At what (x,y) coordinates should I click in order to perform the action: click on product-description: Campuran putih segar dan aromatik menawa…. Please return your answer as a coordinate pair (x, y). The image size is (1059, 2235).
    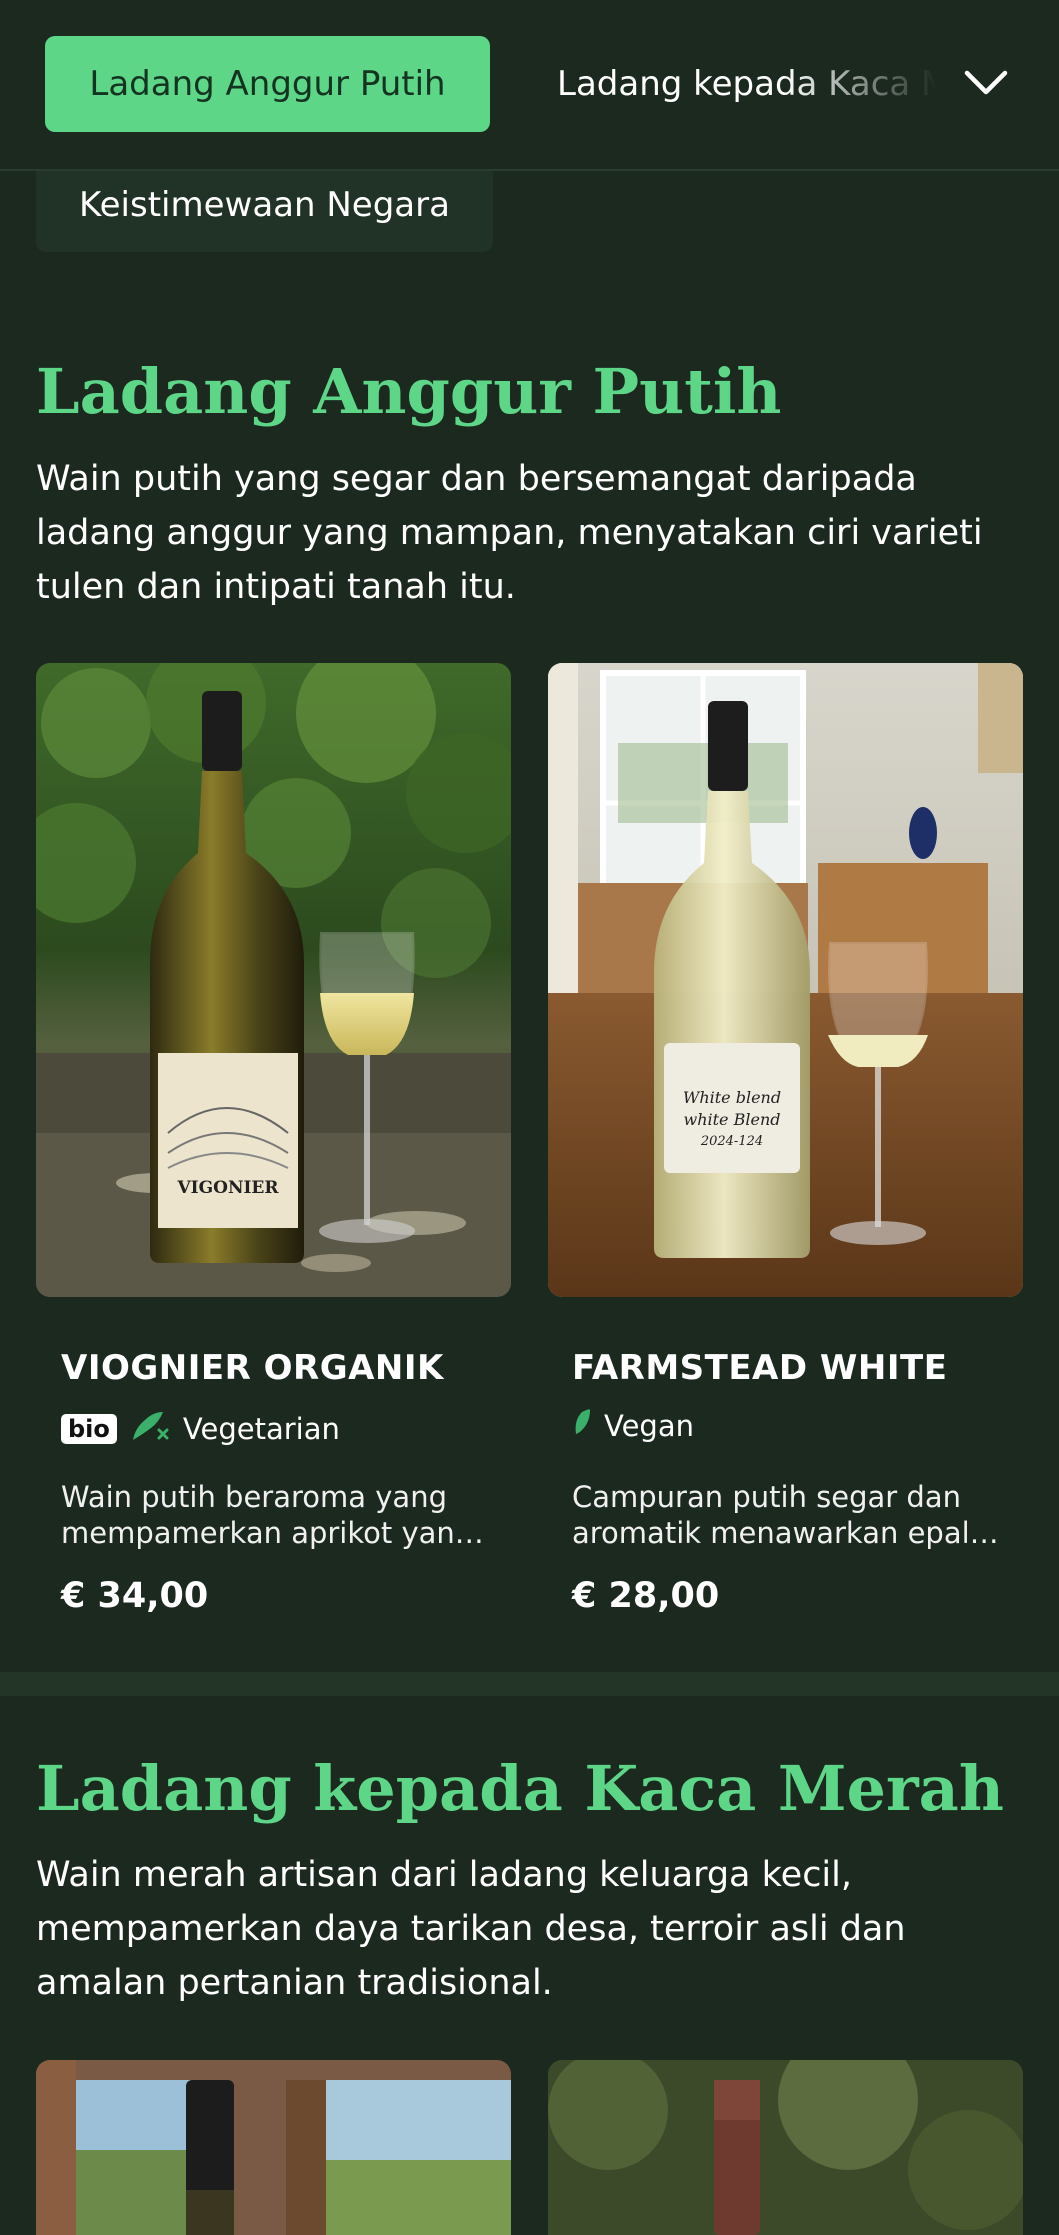
    Looking at the image, I should click on (771, 1515).